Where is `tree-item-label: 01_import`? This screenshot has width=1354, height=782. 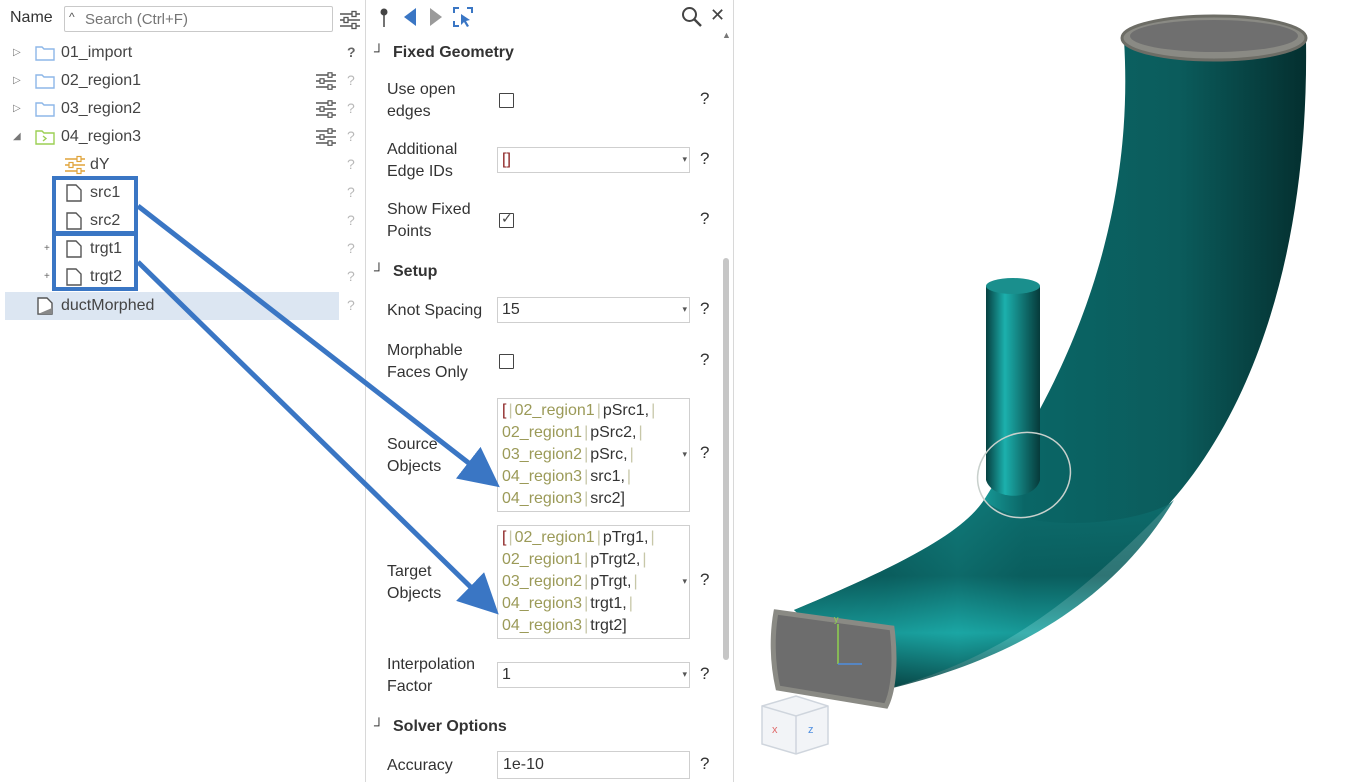 tree-item-label: 01_import is located at coordinates (97, 52).